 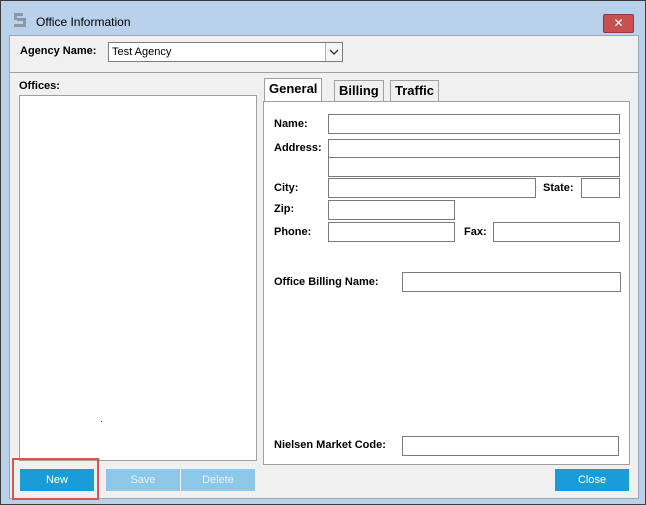 I want to click on agency-name-dropdown: Test Agency, so click(x=225, y=52).